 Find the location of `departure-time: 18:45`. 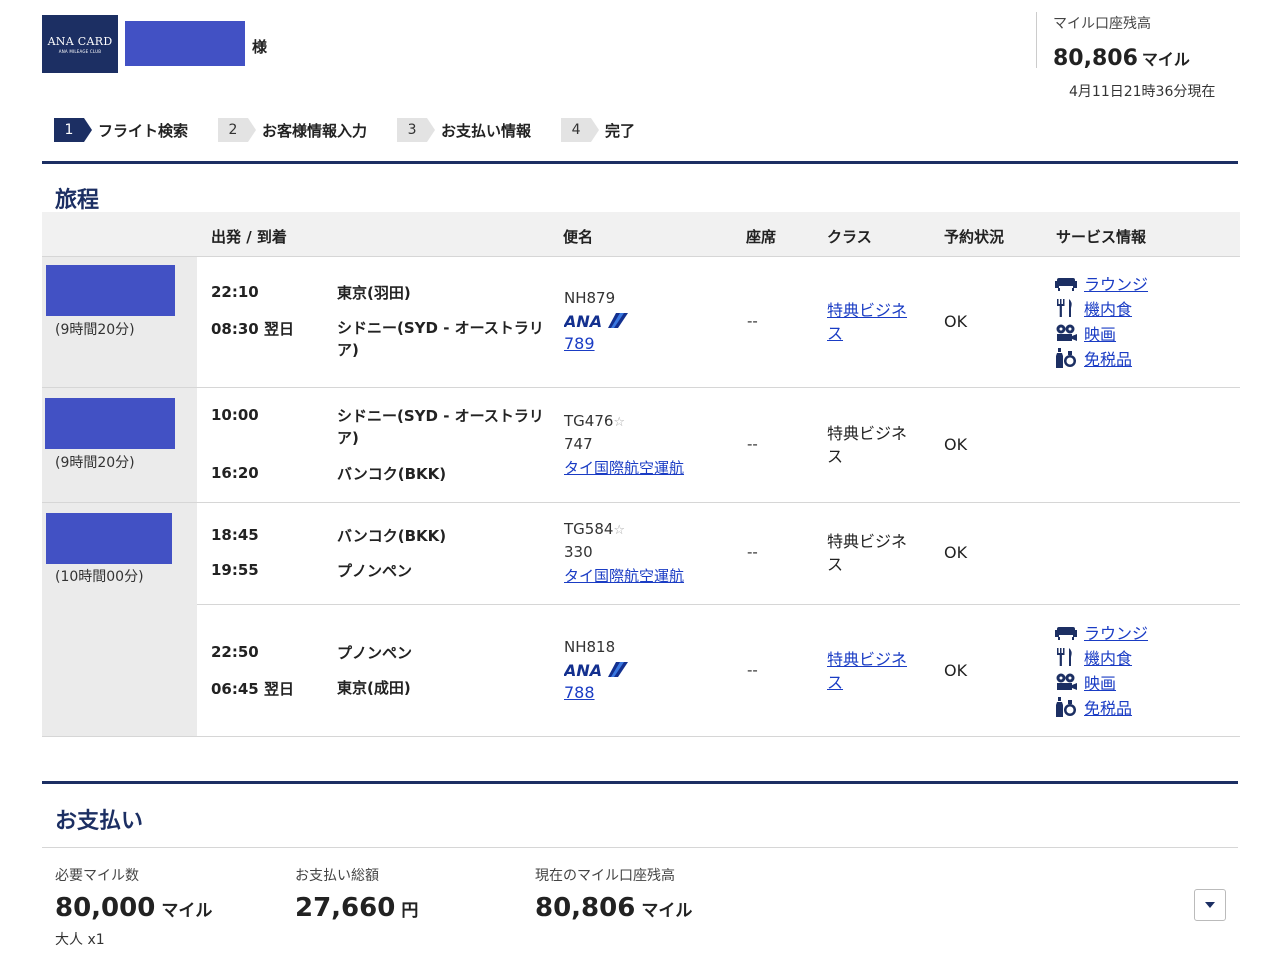

departure-time: 18:45 is located at coordinates (235, 535).